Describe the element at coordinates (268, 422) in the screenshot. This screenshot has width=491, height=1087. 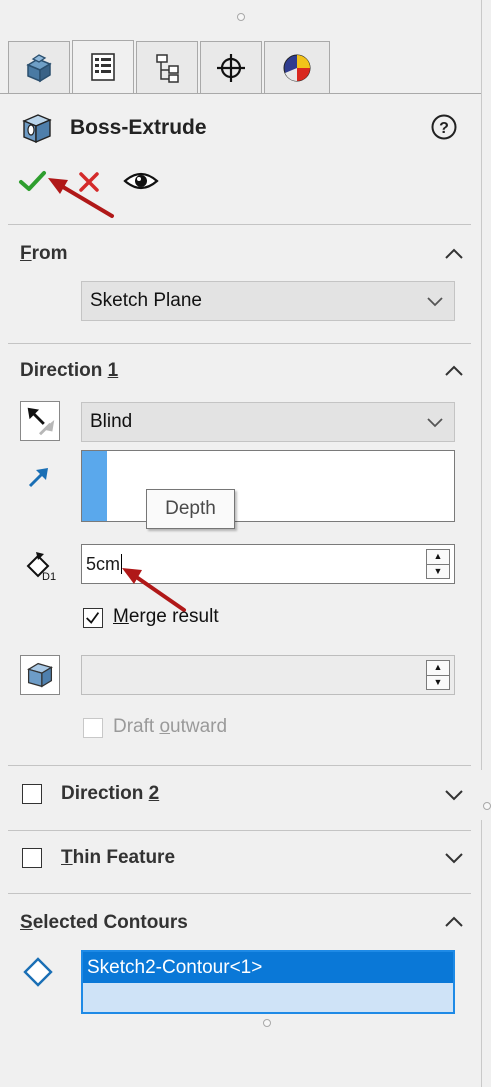
I see `end-condition-dropdown: Blind` at that location.